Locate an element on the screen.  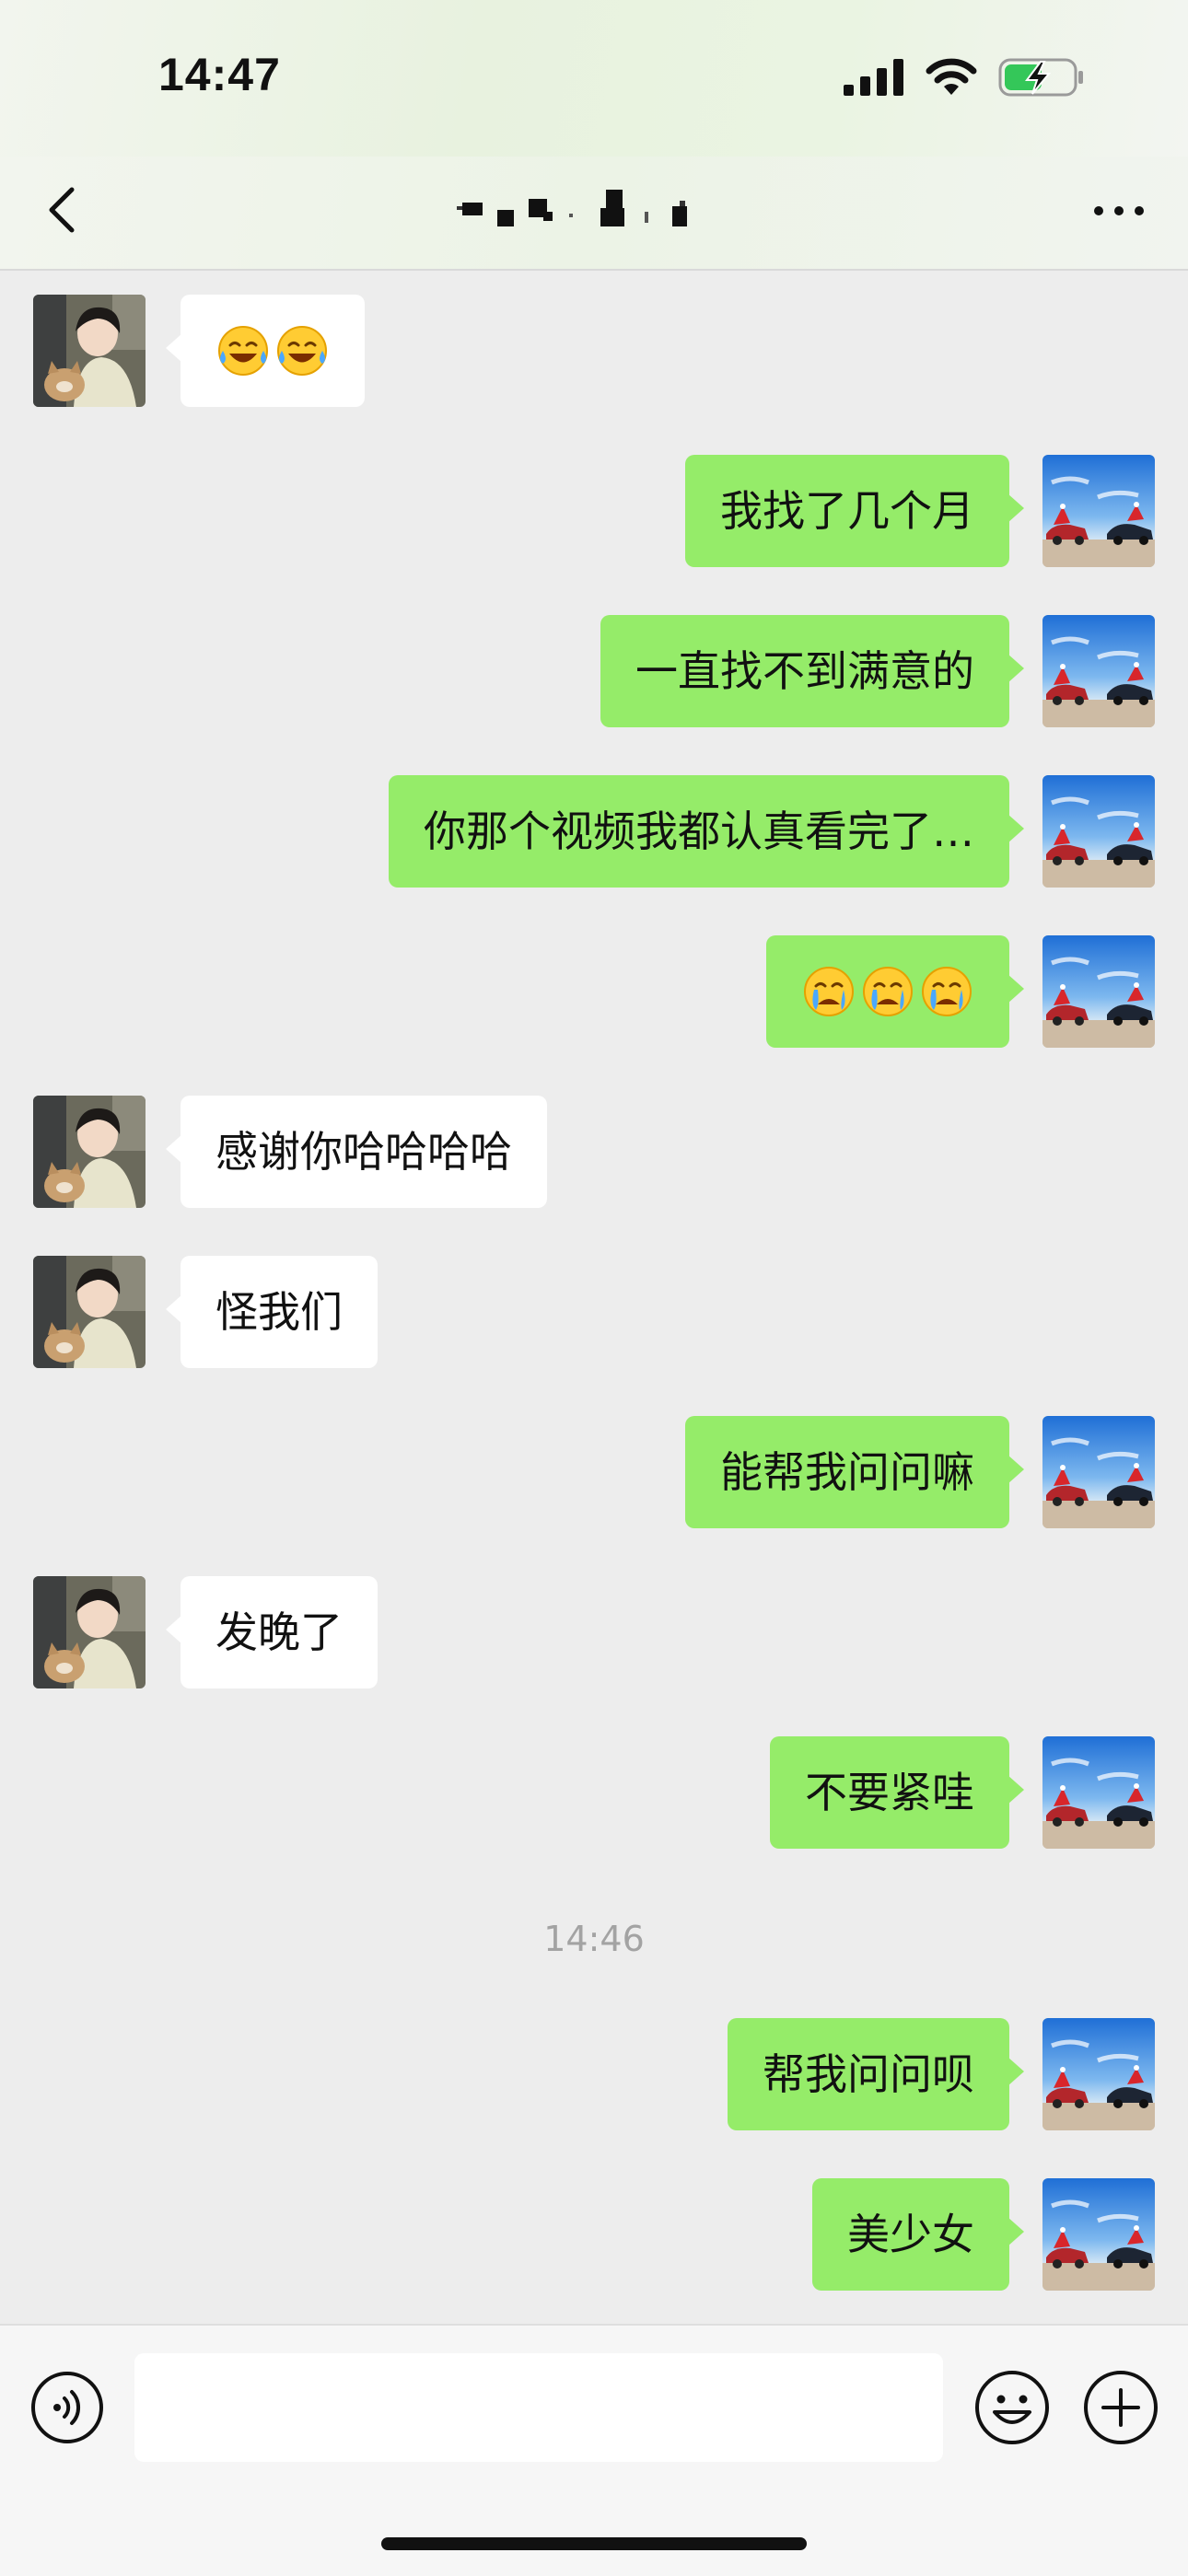
emoji-icon is located at coordinates (1013, 2407).